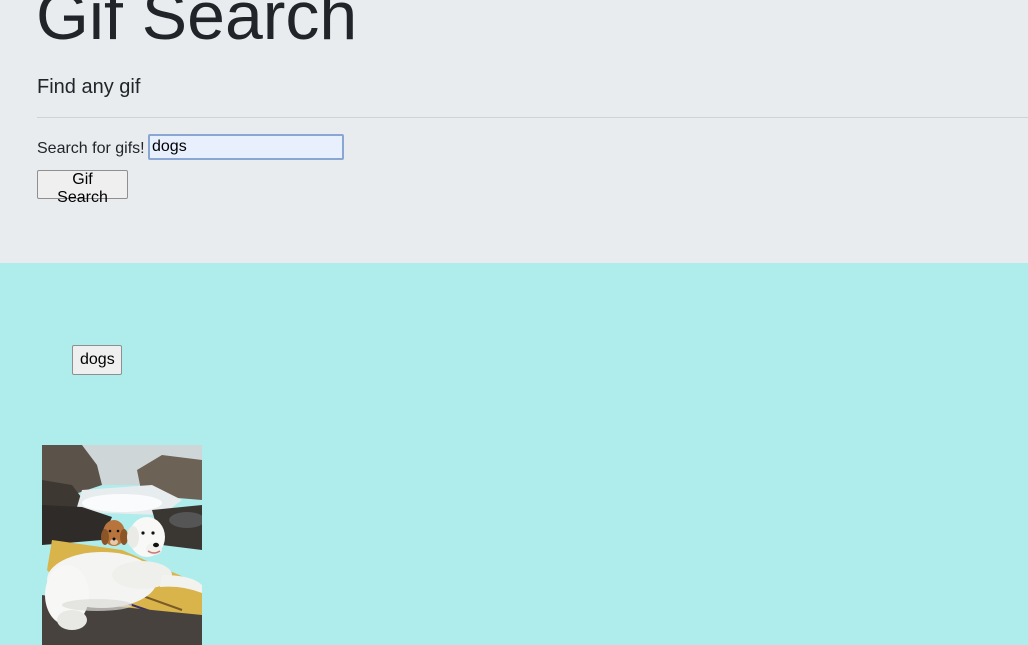  Describe the element at coordinates (532, 117) in the screenshot. I see `divider` at that location.